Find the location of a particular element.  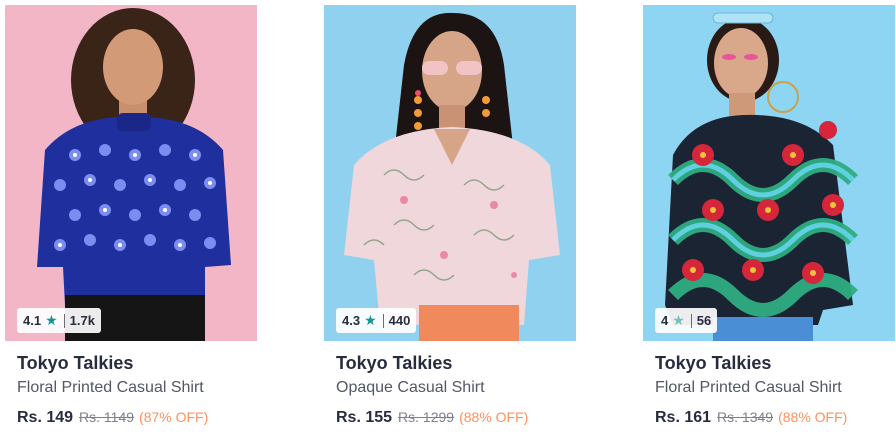

selling-price: Rs. 161 is located at coordinates (683, 417).